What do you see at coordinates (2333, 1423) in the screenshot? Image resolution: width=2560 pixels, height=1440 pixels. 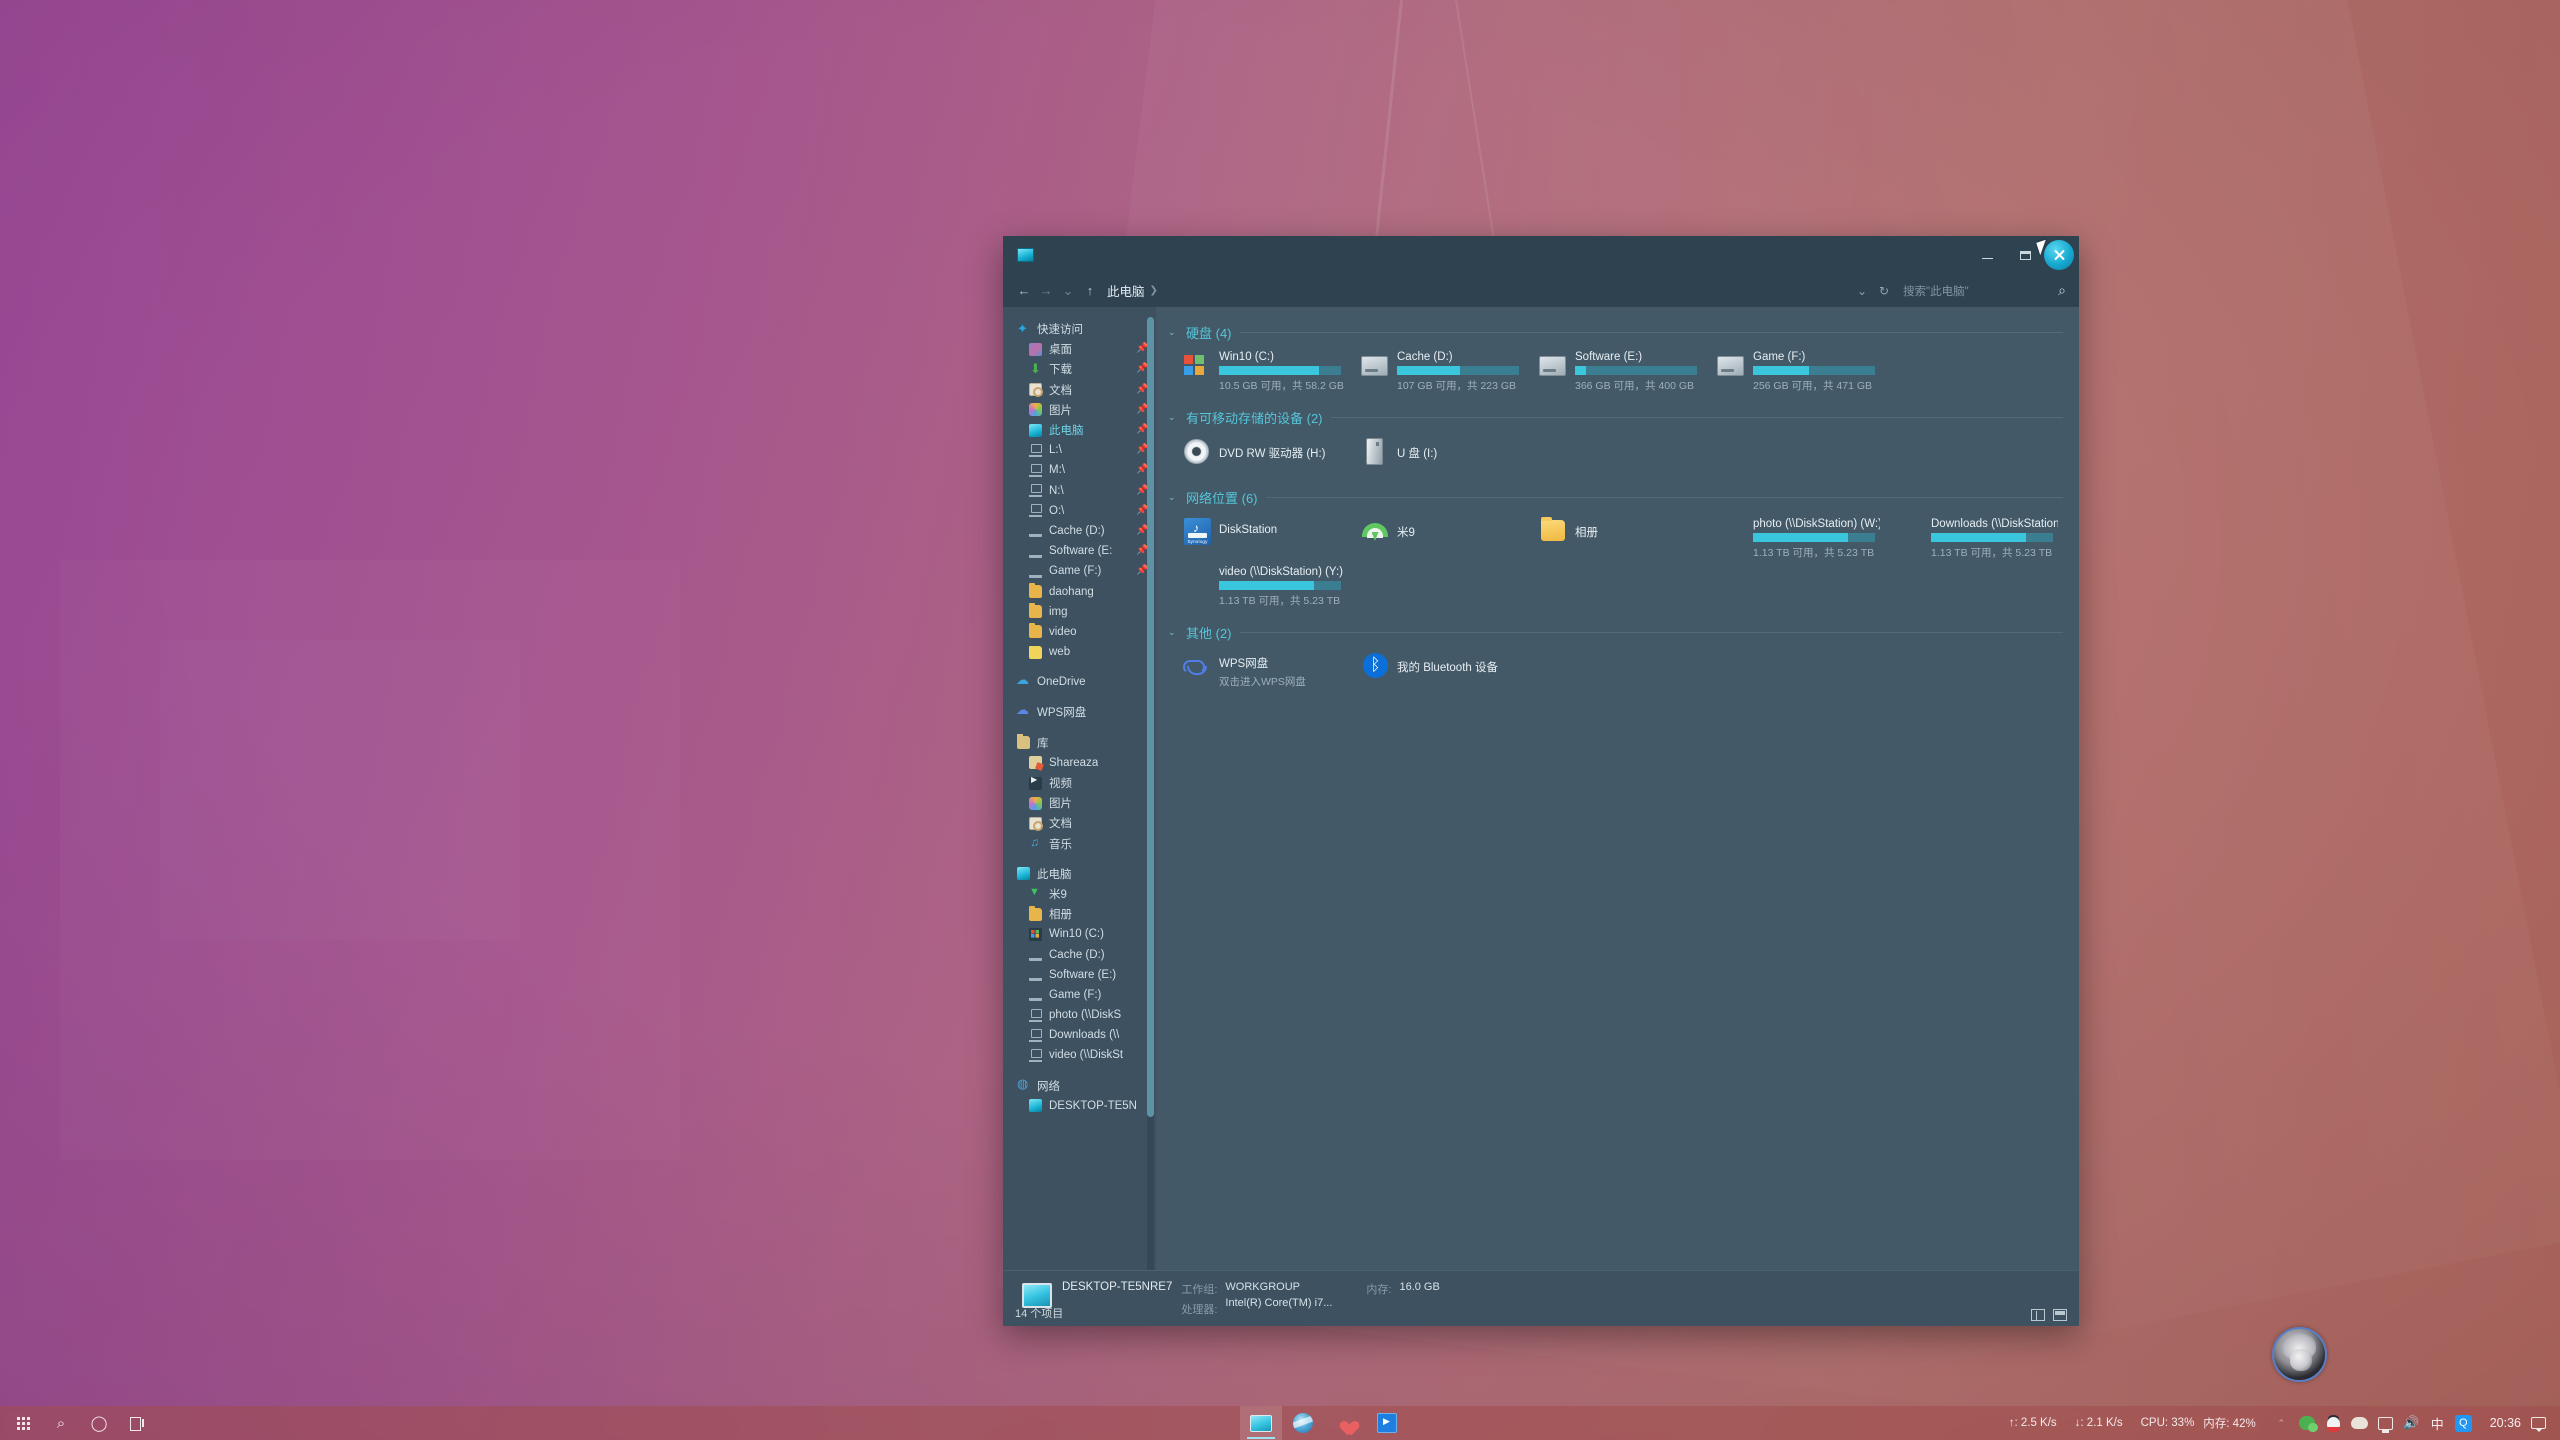 I see `qq-icon` at bounding box center [2333, 1423].